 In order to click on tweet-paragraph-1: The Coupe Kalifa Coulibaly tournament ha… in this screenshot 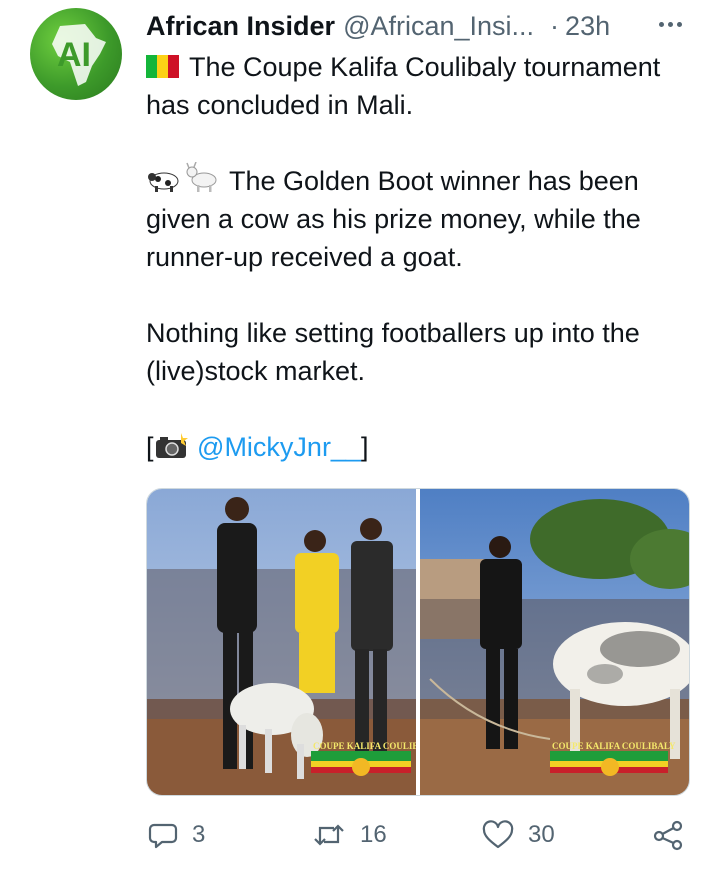, I will do `click(421, 86)`.